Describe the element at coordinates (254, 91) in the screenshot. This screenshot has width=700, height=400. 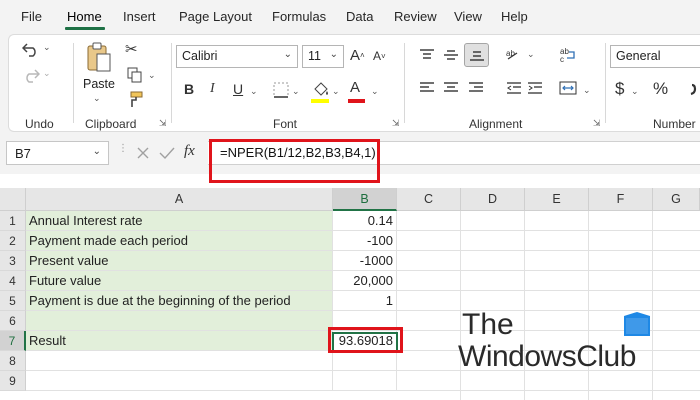
I see `underline-dropdown-chevron-icon: ⌄` at that location.